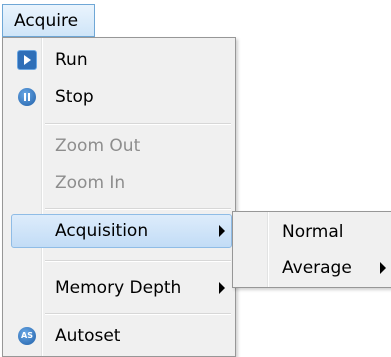 This screenshot has height=357, width=391. I want to click on acquisition-submenu: Normal Average, so click(311, 249).